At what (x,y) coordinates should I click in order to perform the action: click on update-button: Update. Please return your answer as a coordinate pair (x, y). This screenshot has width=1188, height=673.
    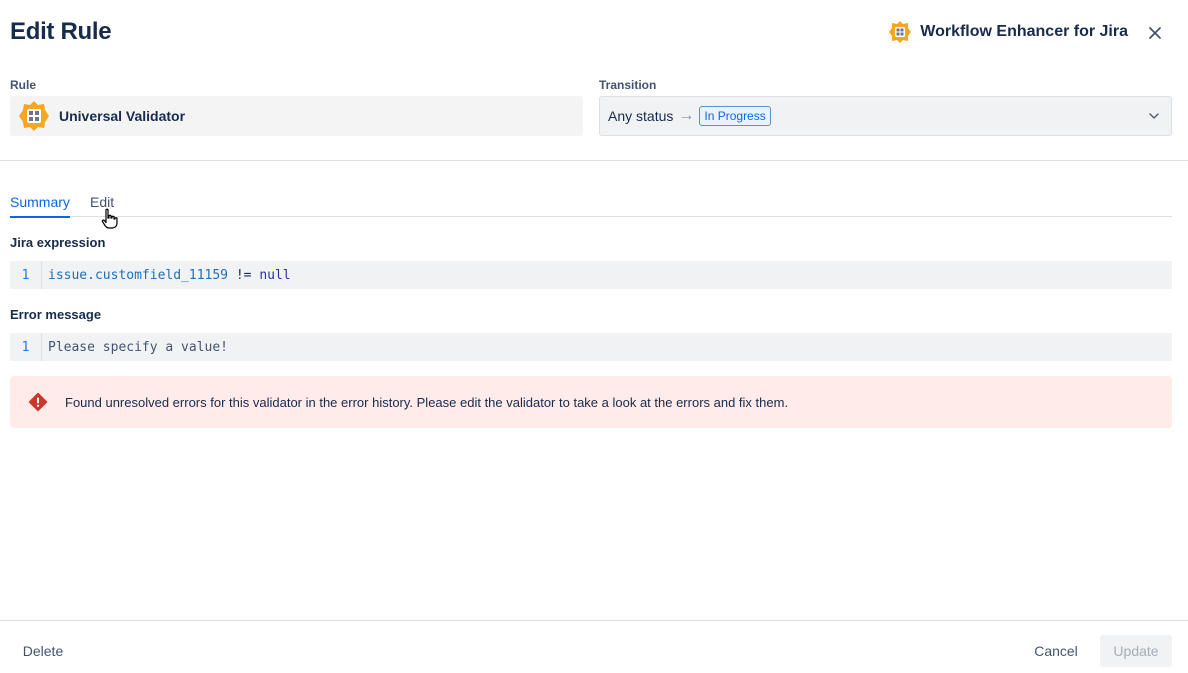
    Looking at the image, I should click on (1136, 651).